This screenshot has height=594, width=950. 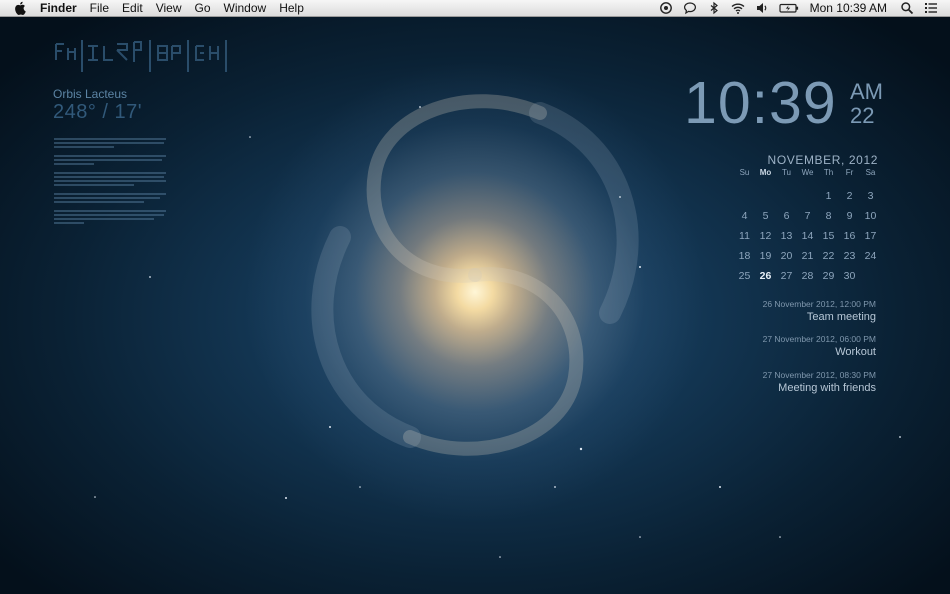 What do you see at coordinates (90, 94) in the screenshot?
I see `widget-title: Orbis Lacteus` at bounding box center [90, 94].